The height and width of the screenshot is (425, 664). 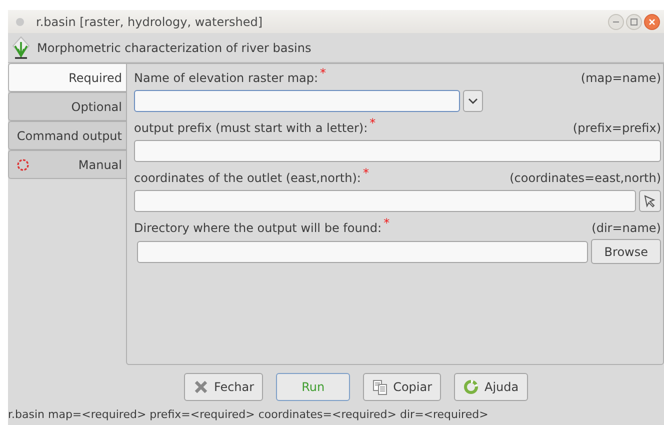 I want to click on field-label: output prefix (must start with a letter):, so click(x=251, y=128).